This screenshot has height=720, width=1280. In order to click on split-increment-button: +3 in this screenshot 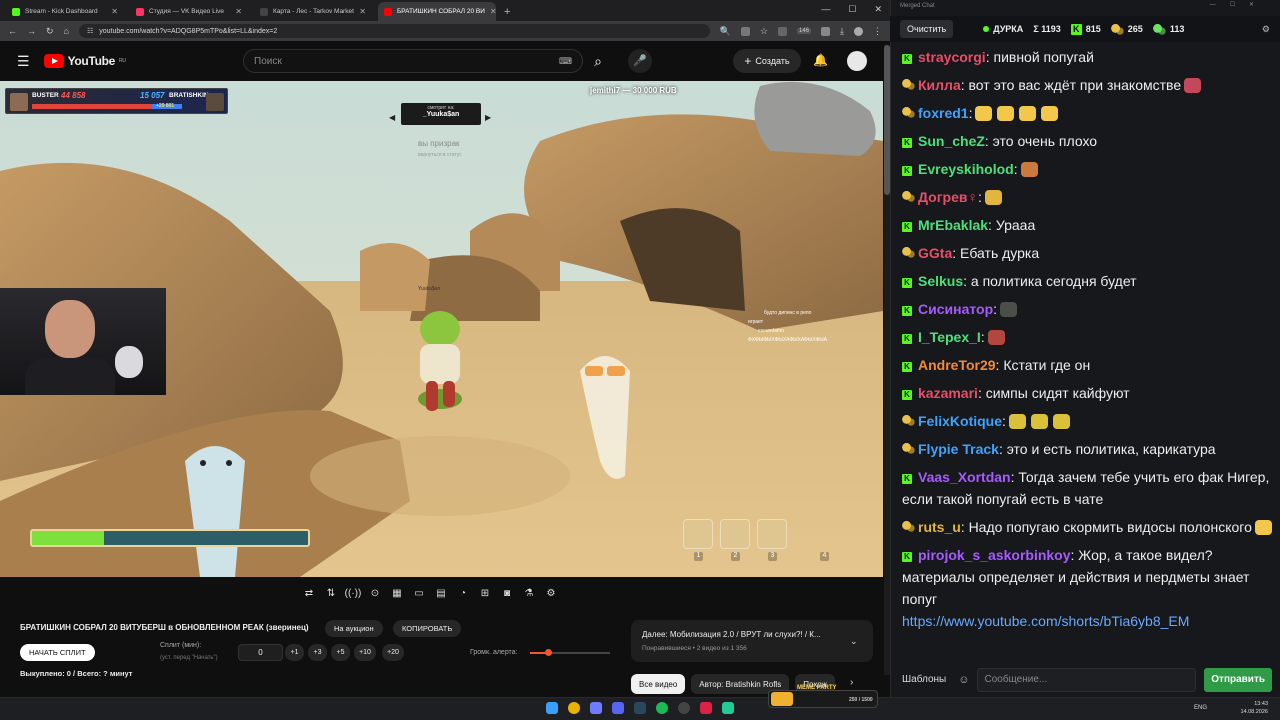, I will do `click(317, 652)`.